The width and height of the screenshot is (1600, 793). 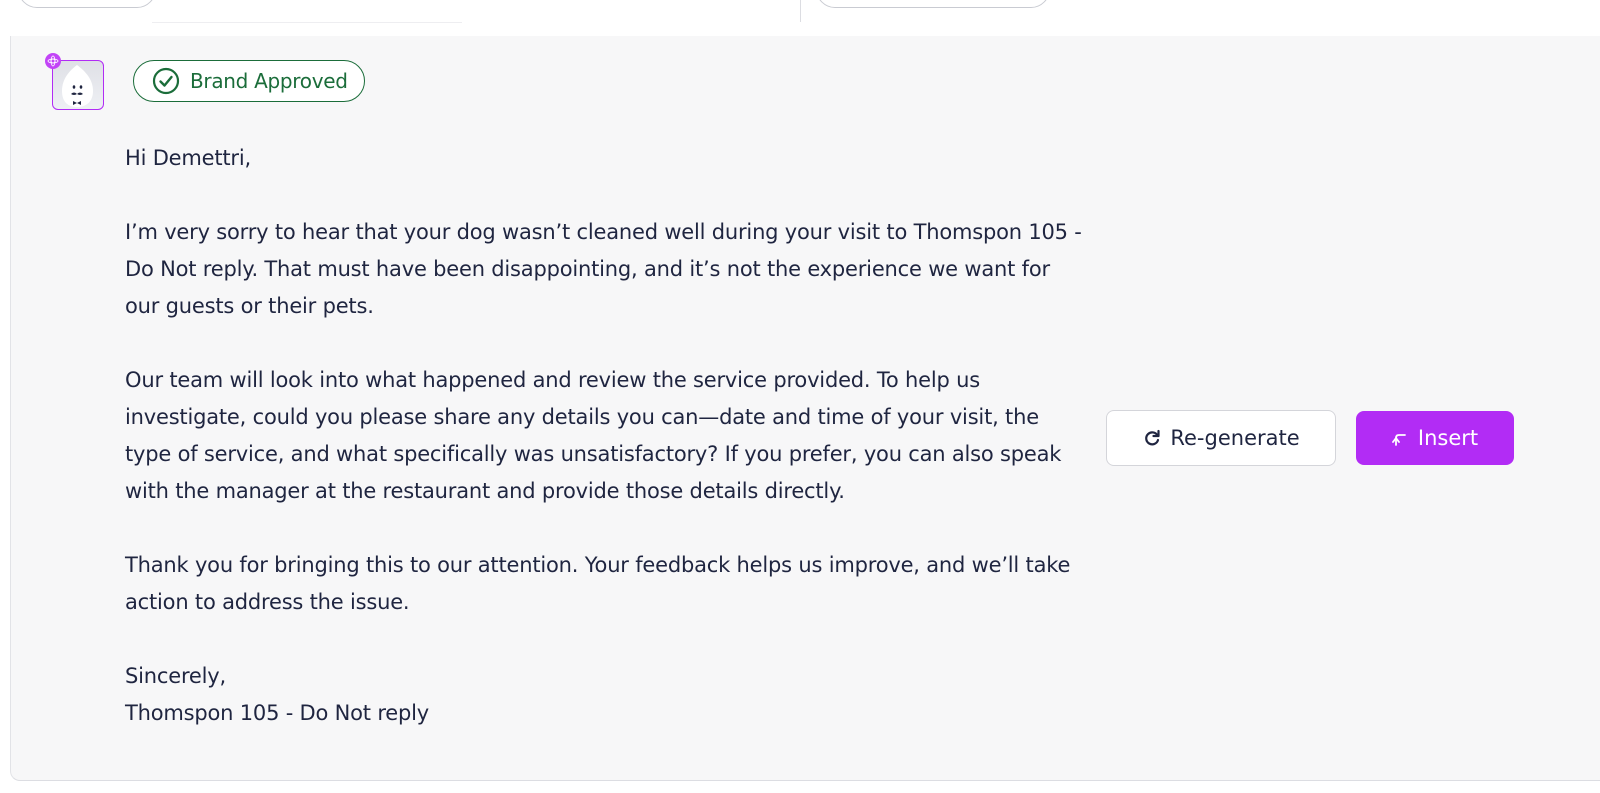 What do you see at coordinates (800, 11) in the screenshot?
I see `top-vertical-divider` at bounding box center [800, 11].